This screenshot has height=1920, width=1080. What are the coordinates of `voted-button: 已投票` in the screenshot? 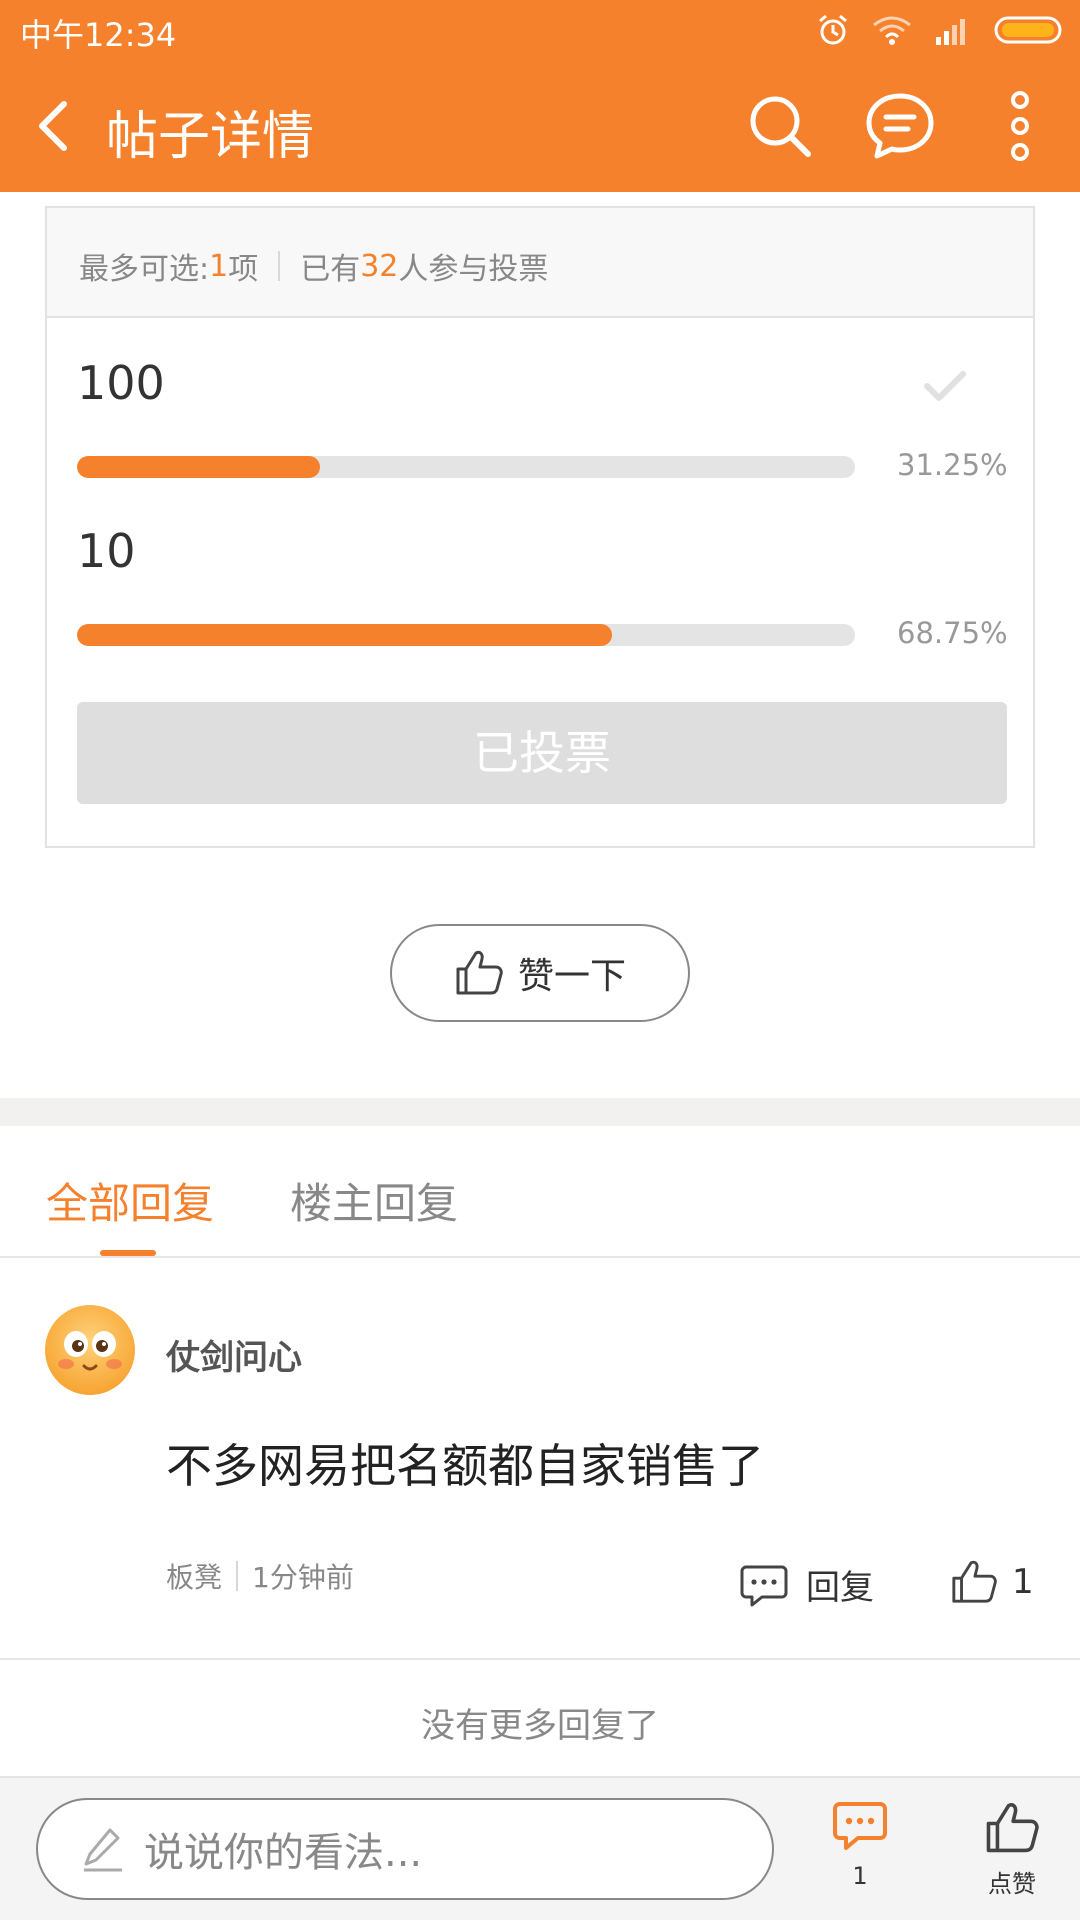 It's located at (542, 753).